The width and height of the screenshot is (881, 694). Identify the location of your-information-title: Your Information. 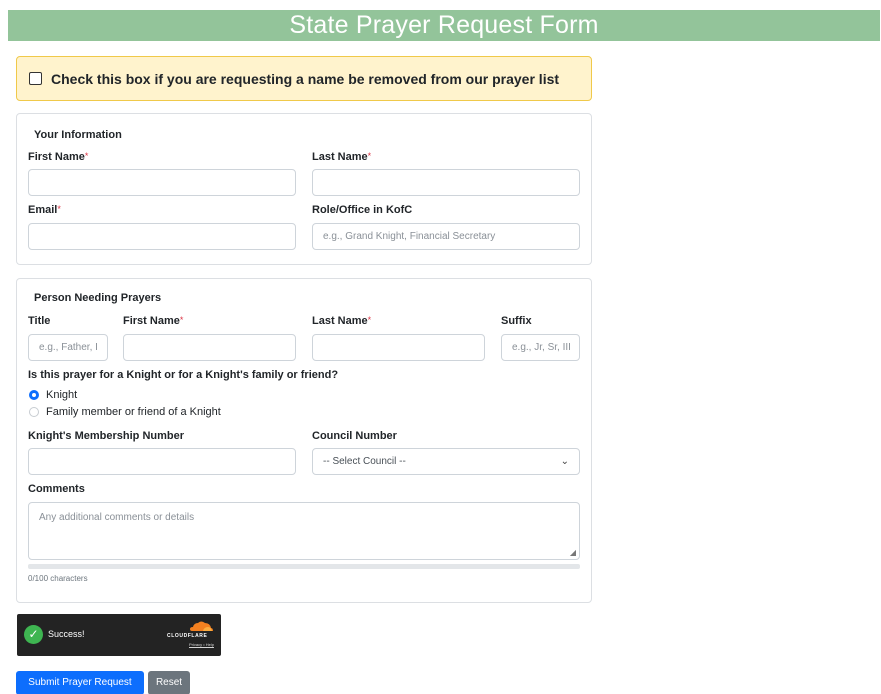
(78, 135).